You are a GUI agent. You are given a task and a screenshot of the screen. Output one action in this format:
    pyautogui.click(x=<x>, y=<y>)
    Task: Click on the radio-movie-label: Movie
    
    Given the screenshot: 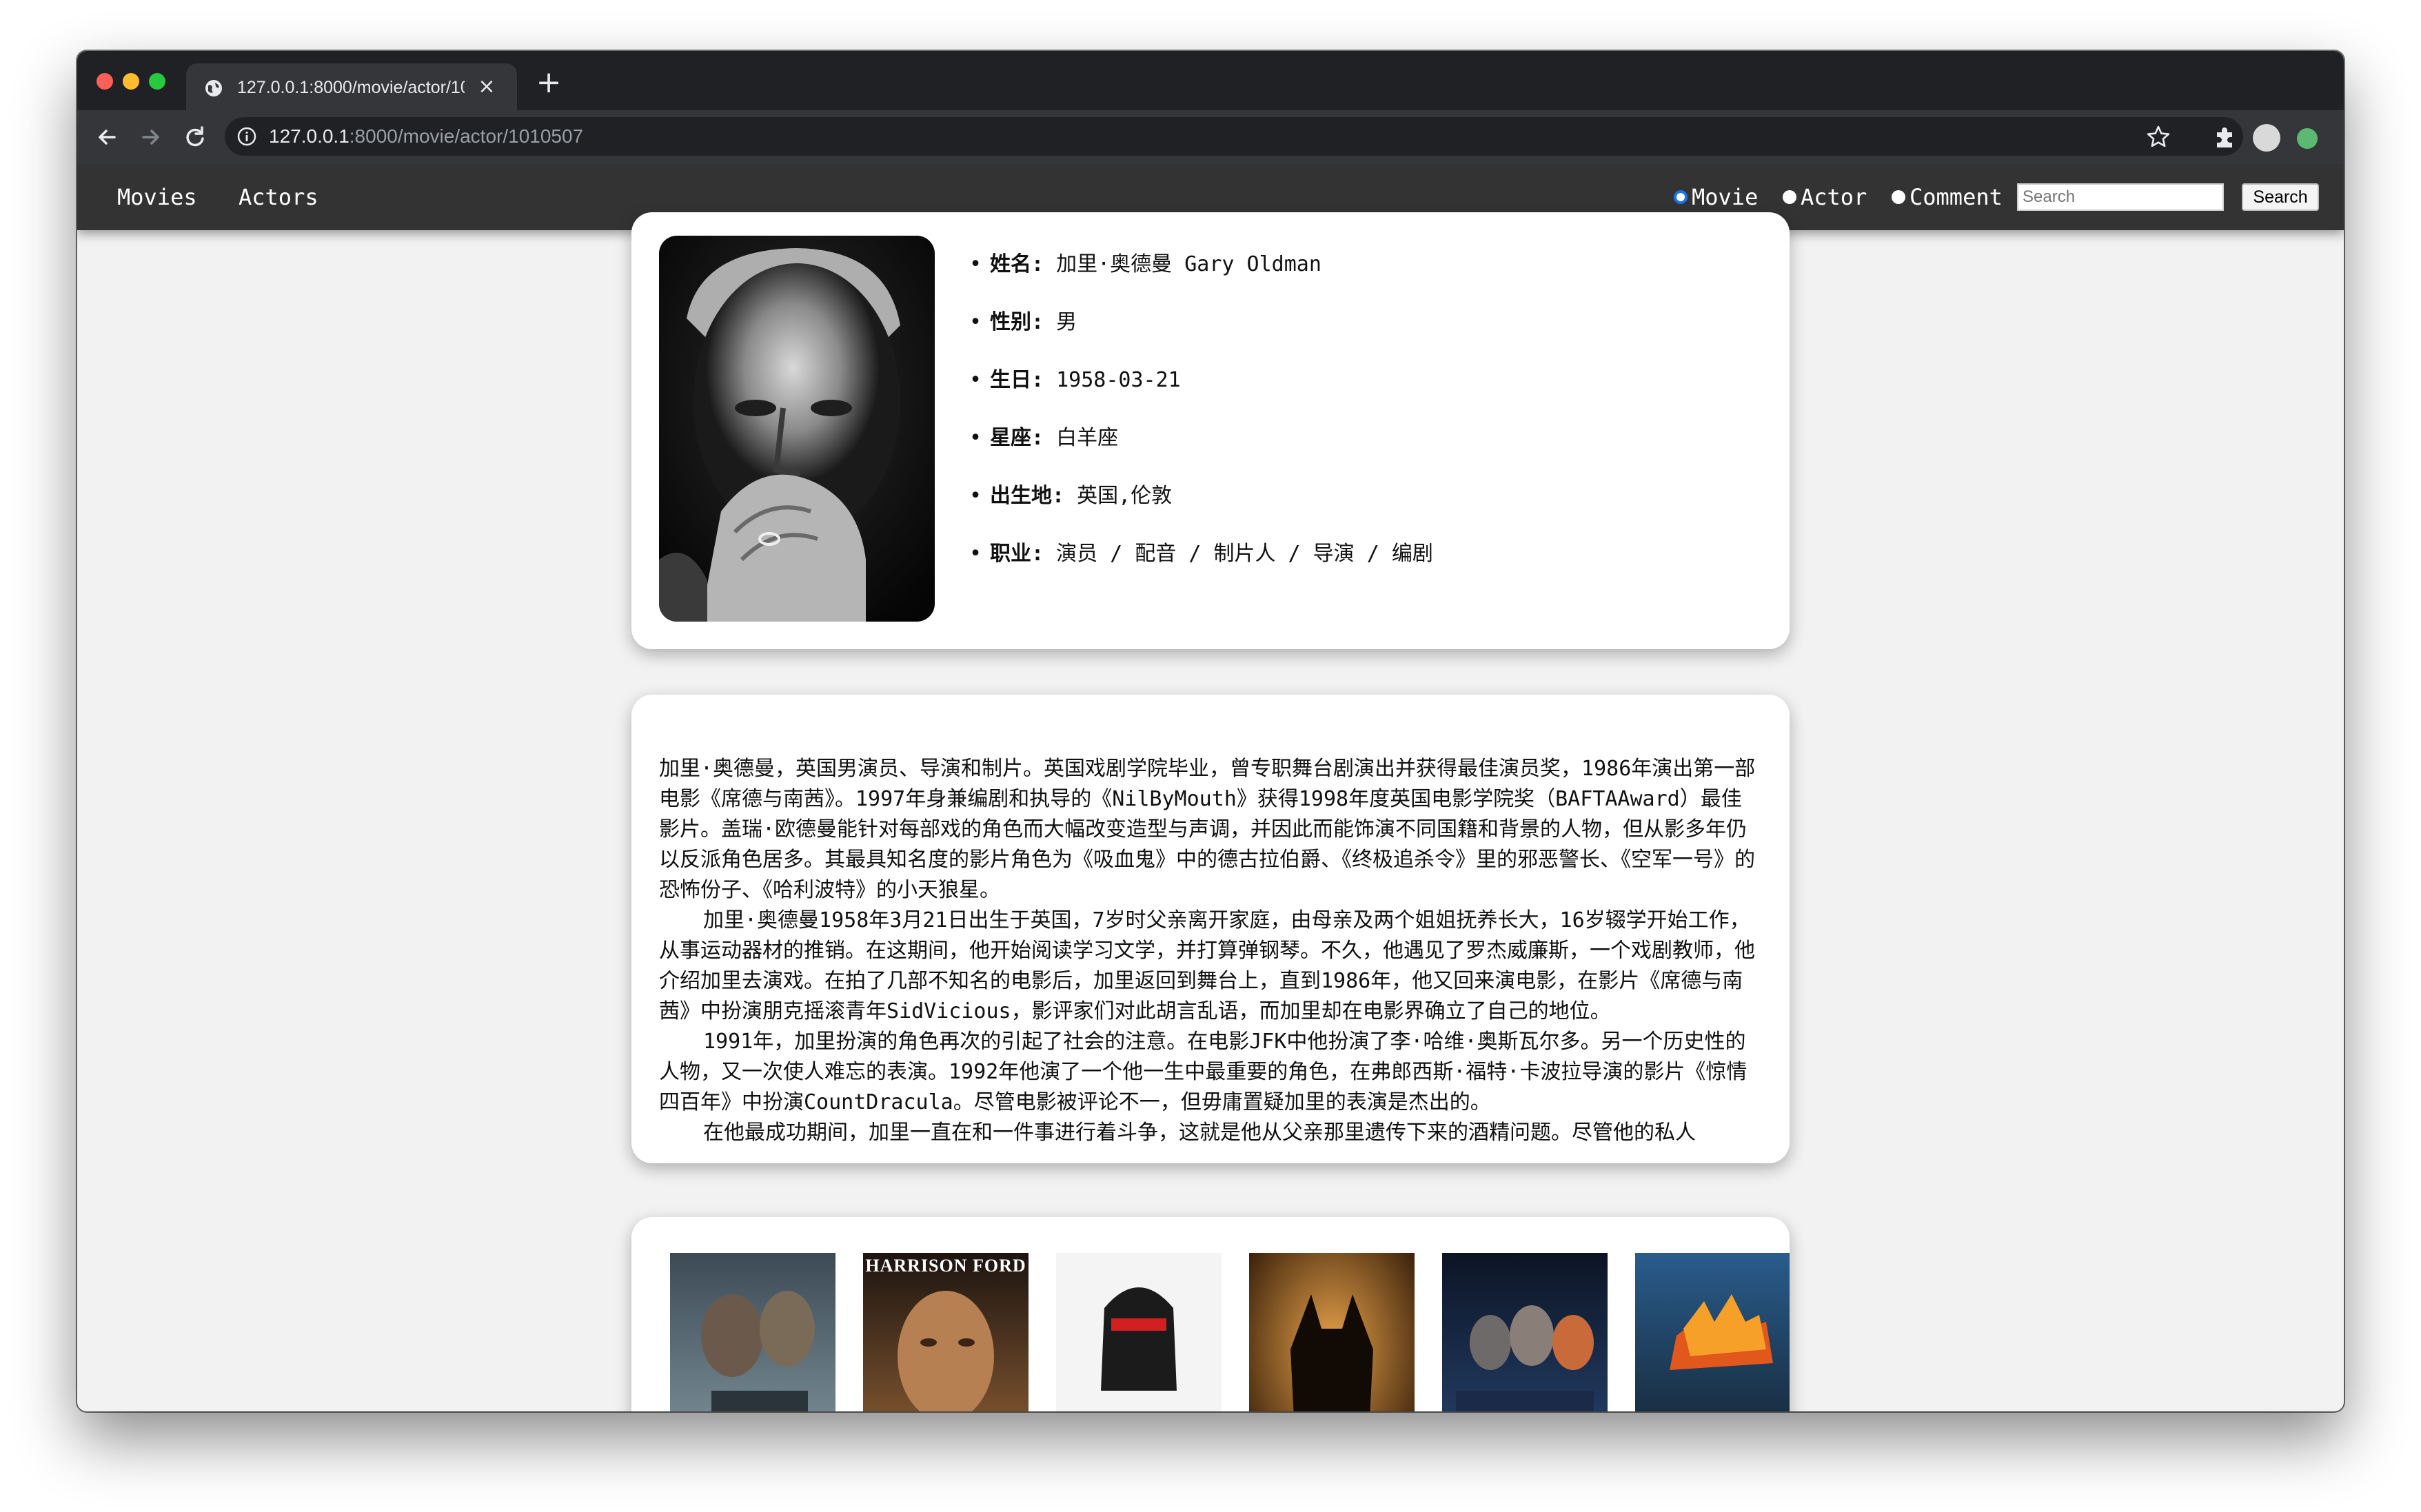 What is the action you would take?
    pyautogui.click(x=1725, y=197)
    